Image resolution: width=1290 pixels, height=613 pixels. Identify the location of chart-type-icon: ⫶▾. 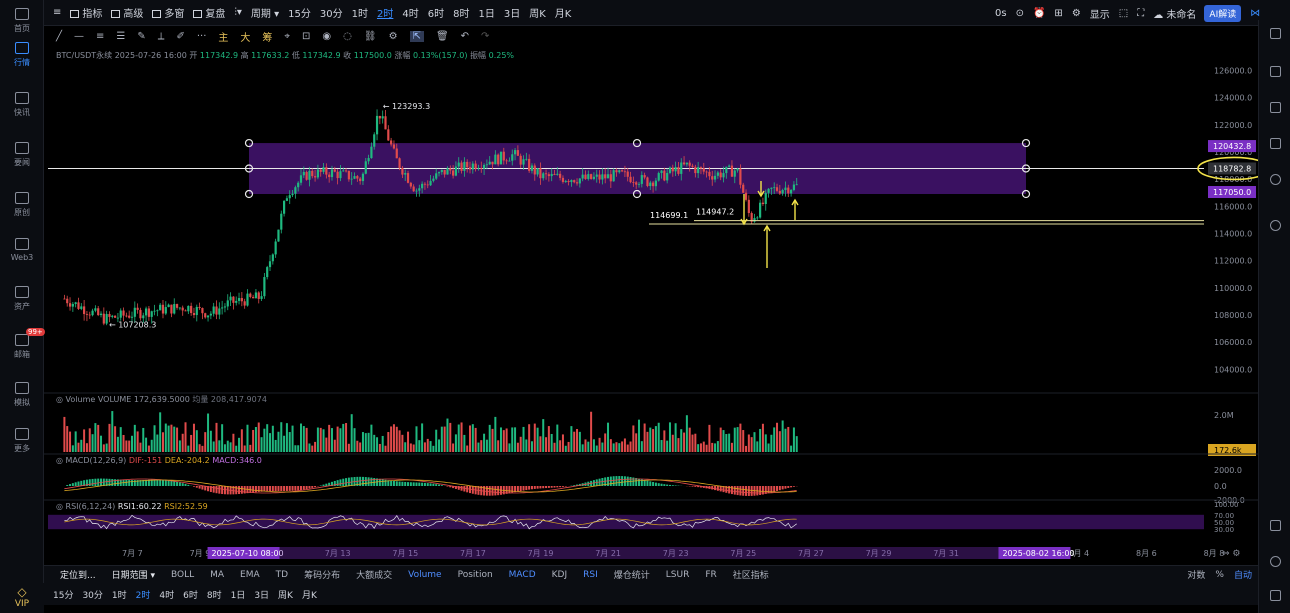
(238, 12).